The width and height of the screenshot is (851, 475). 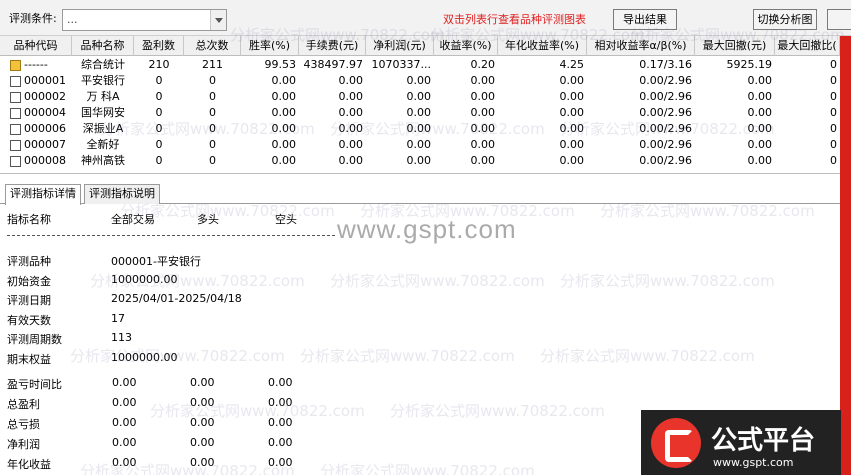 What do you see at coordinates (749, 64) in the screenshot?
I see `cell-maxdd: 5925.19` at bounding box center [749, 64].